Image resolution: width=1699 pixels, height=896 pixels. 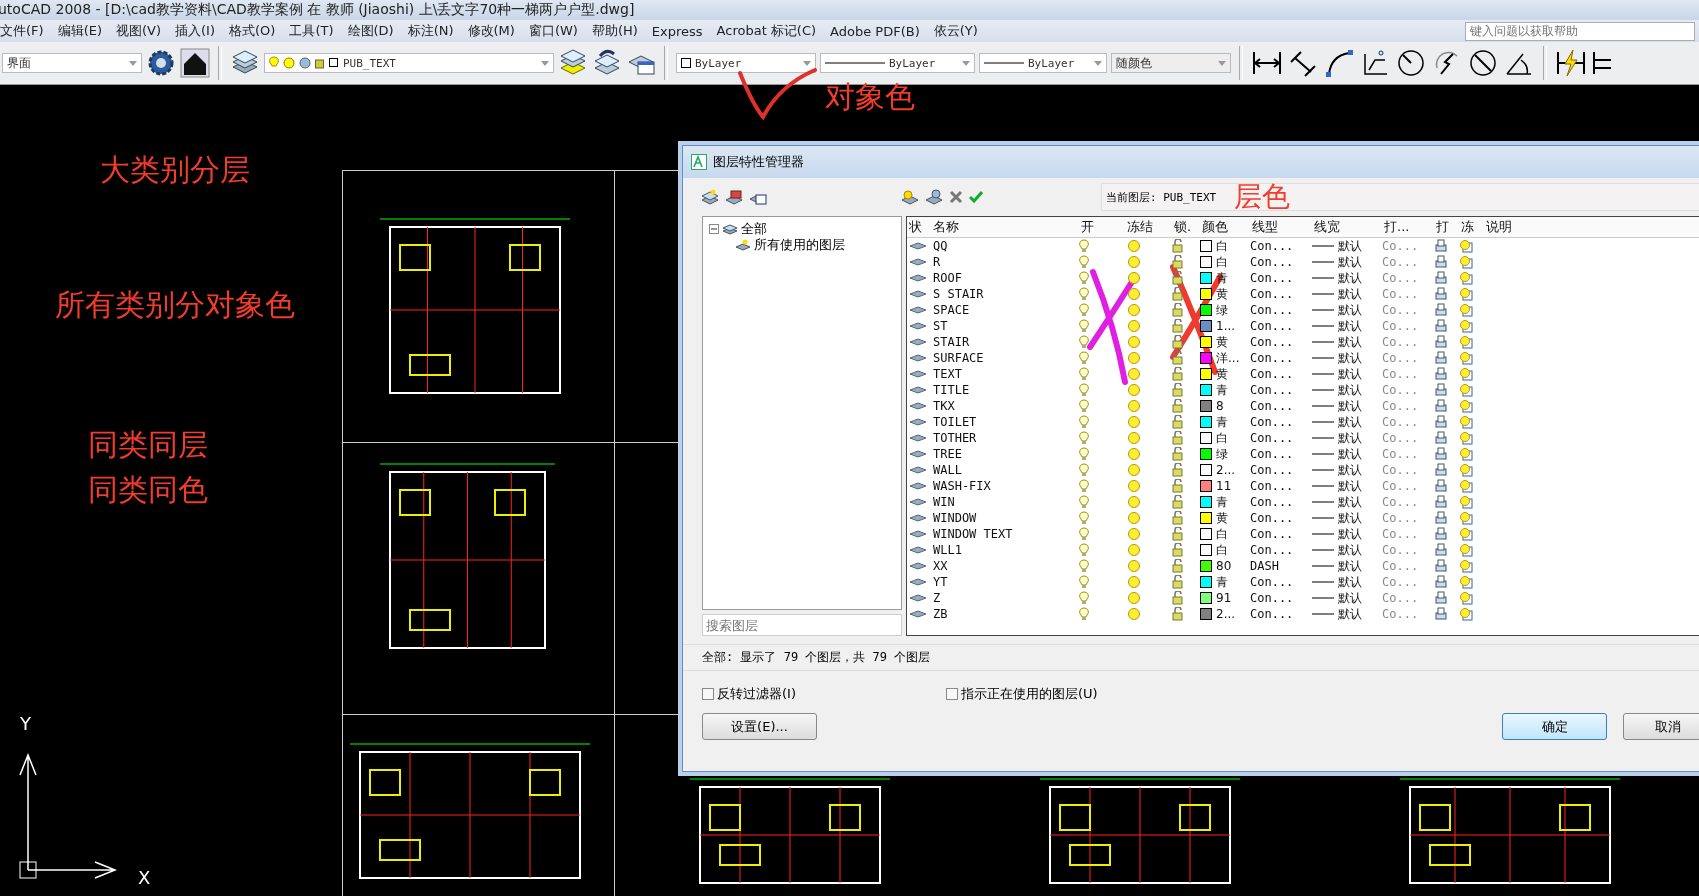 I want to click on menu-item: 视图(V), so click(x=139, y=31).